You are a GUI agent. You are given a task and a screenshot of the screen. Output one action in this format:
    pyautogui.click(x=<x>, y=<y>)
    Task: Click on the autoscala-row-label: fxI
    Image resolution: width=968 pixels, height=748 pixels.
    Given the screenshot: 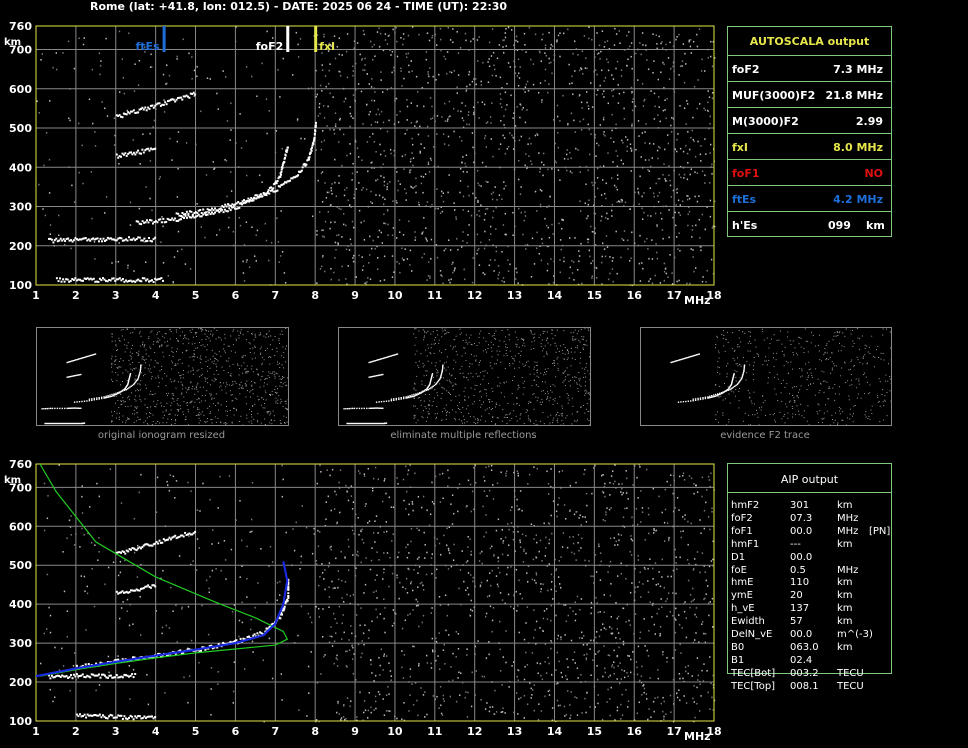 What is the action you would take?
    pyautogui.click(x=740, y=147)
    